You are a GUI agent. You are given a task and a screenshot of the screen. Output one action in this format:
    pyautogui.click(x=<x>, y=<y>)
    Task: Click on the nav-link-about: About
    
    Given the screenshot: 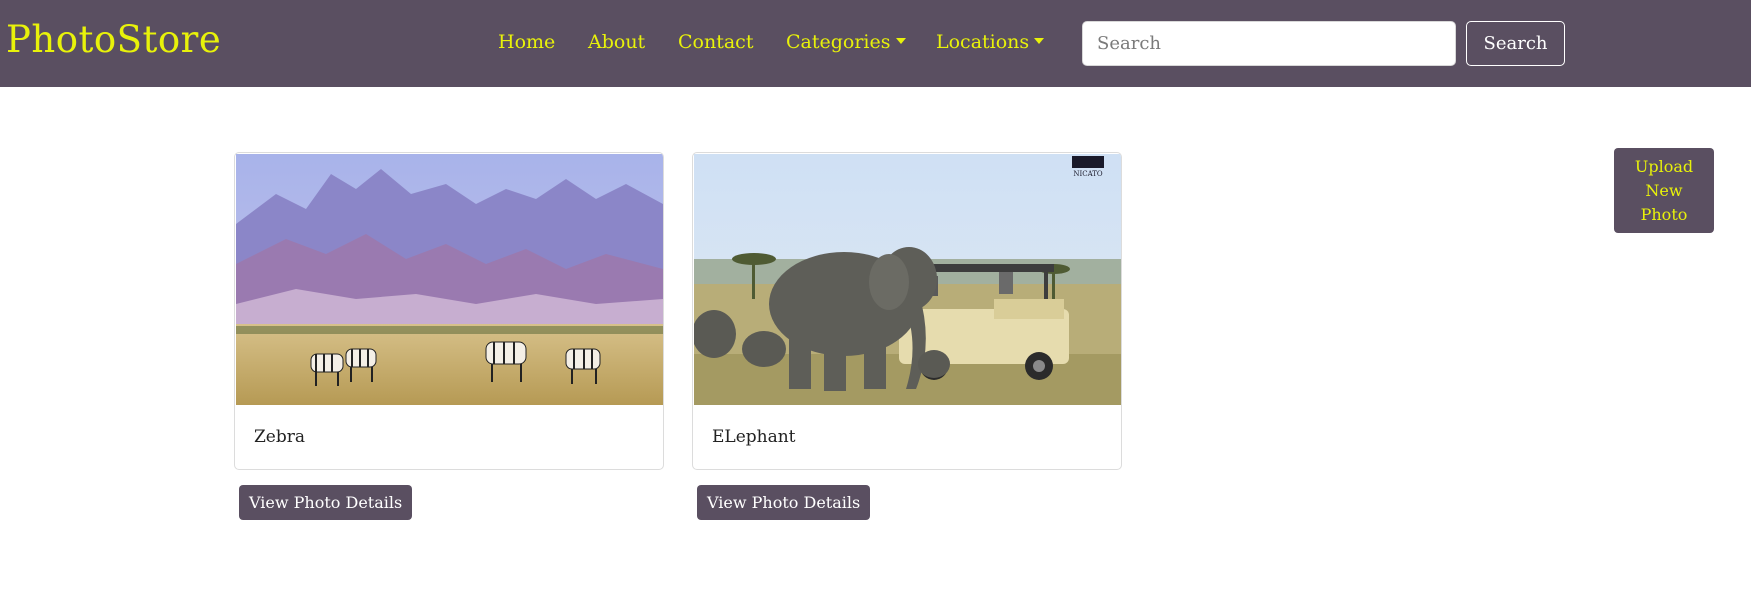 What is the action you would take?
    pyautogui.click(x=616, y=42)
    